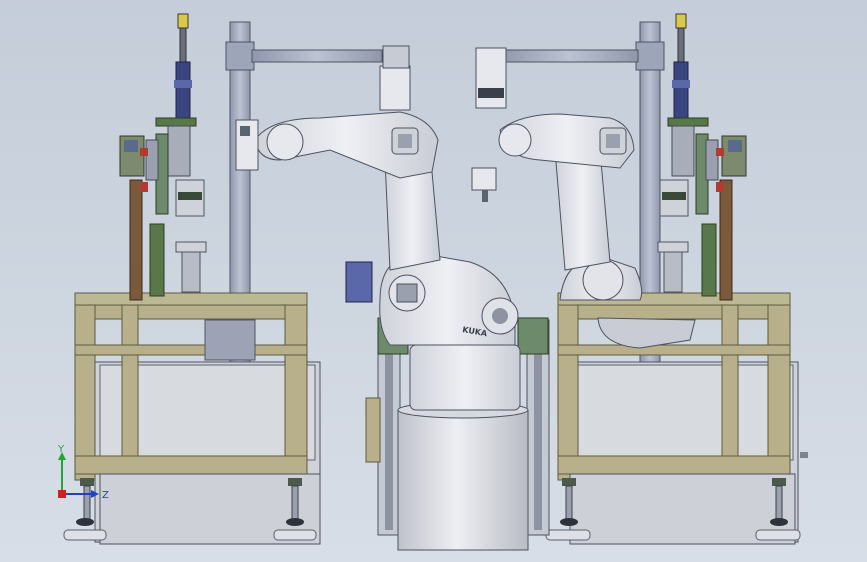 The height and width of the screenshot is (562, 867). Describe the element at coordinates (463, 480) in the screenshot. I see `robot-base-cylinder` at that location.